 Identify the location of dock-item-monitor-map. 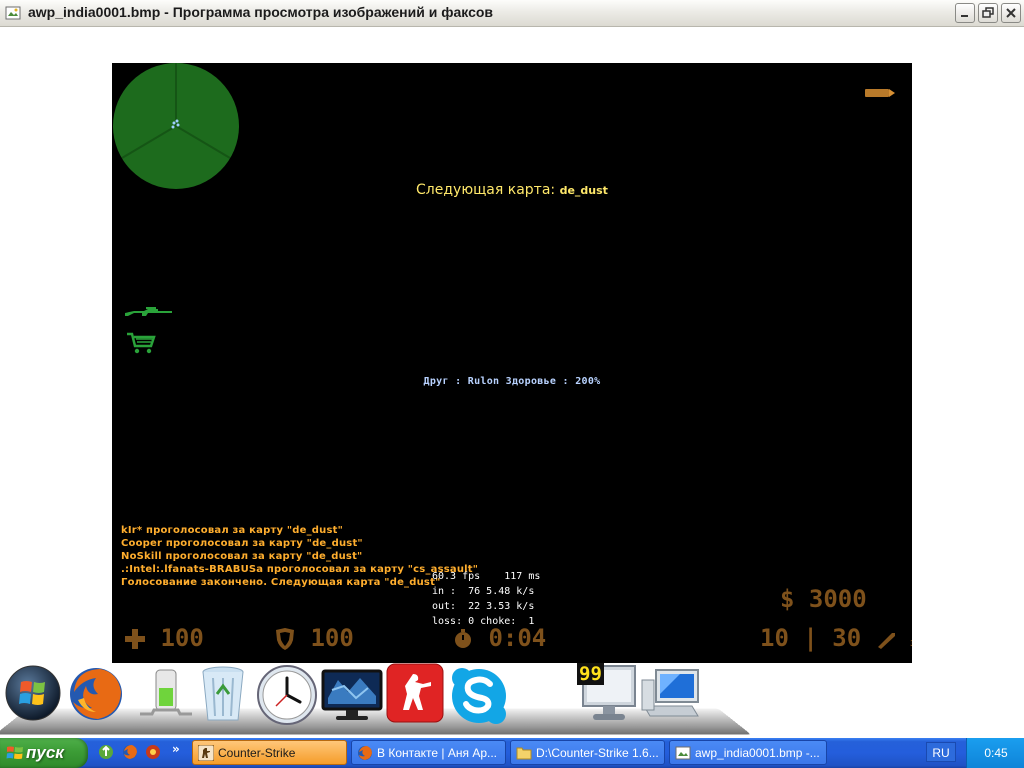
(352, 698).